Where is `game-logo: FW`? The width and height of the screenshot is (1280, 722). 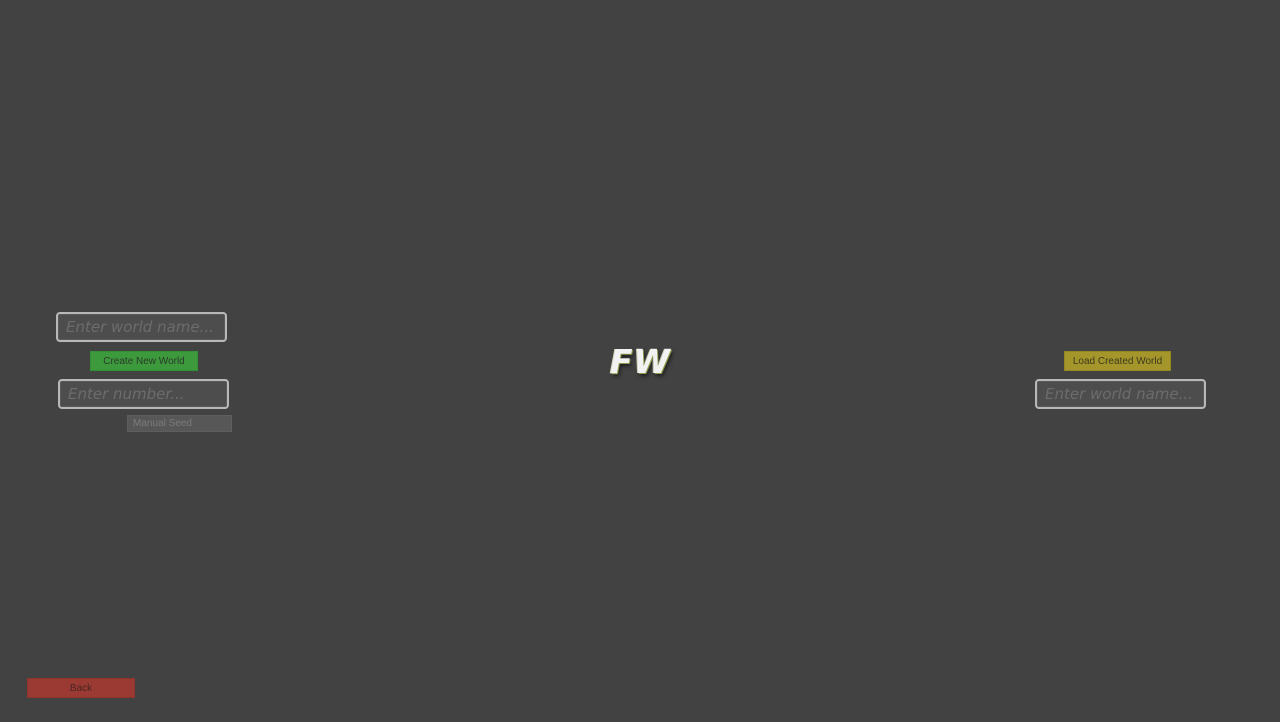 game-logo: FW is located at coordinates (640, 361).